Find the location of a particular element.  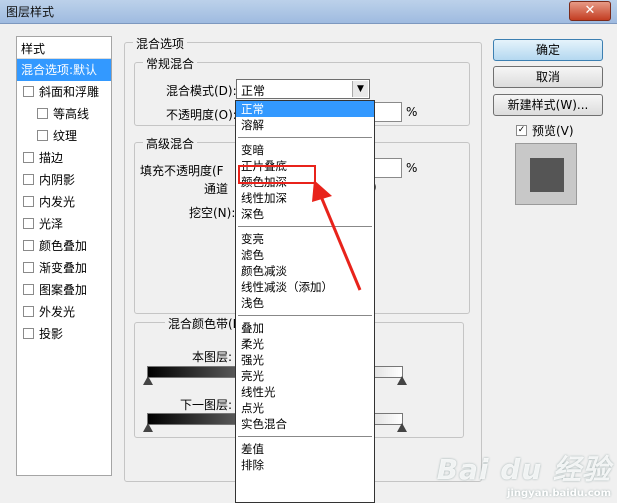

blend-mode-option: 柔光 is located at coordinates (305, 344).